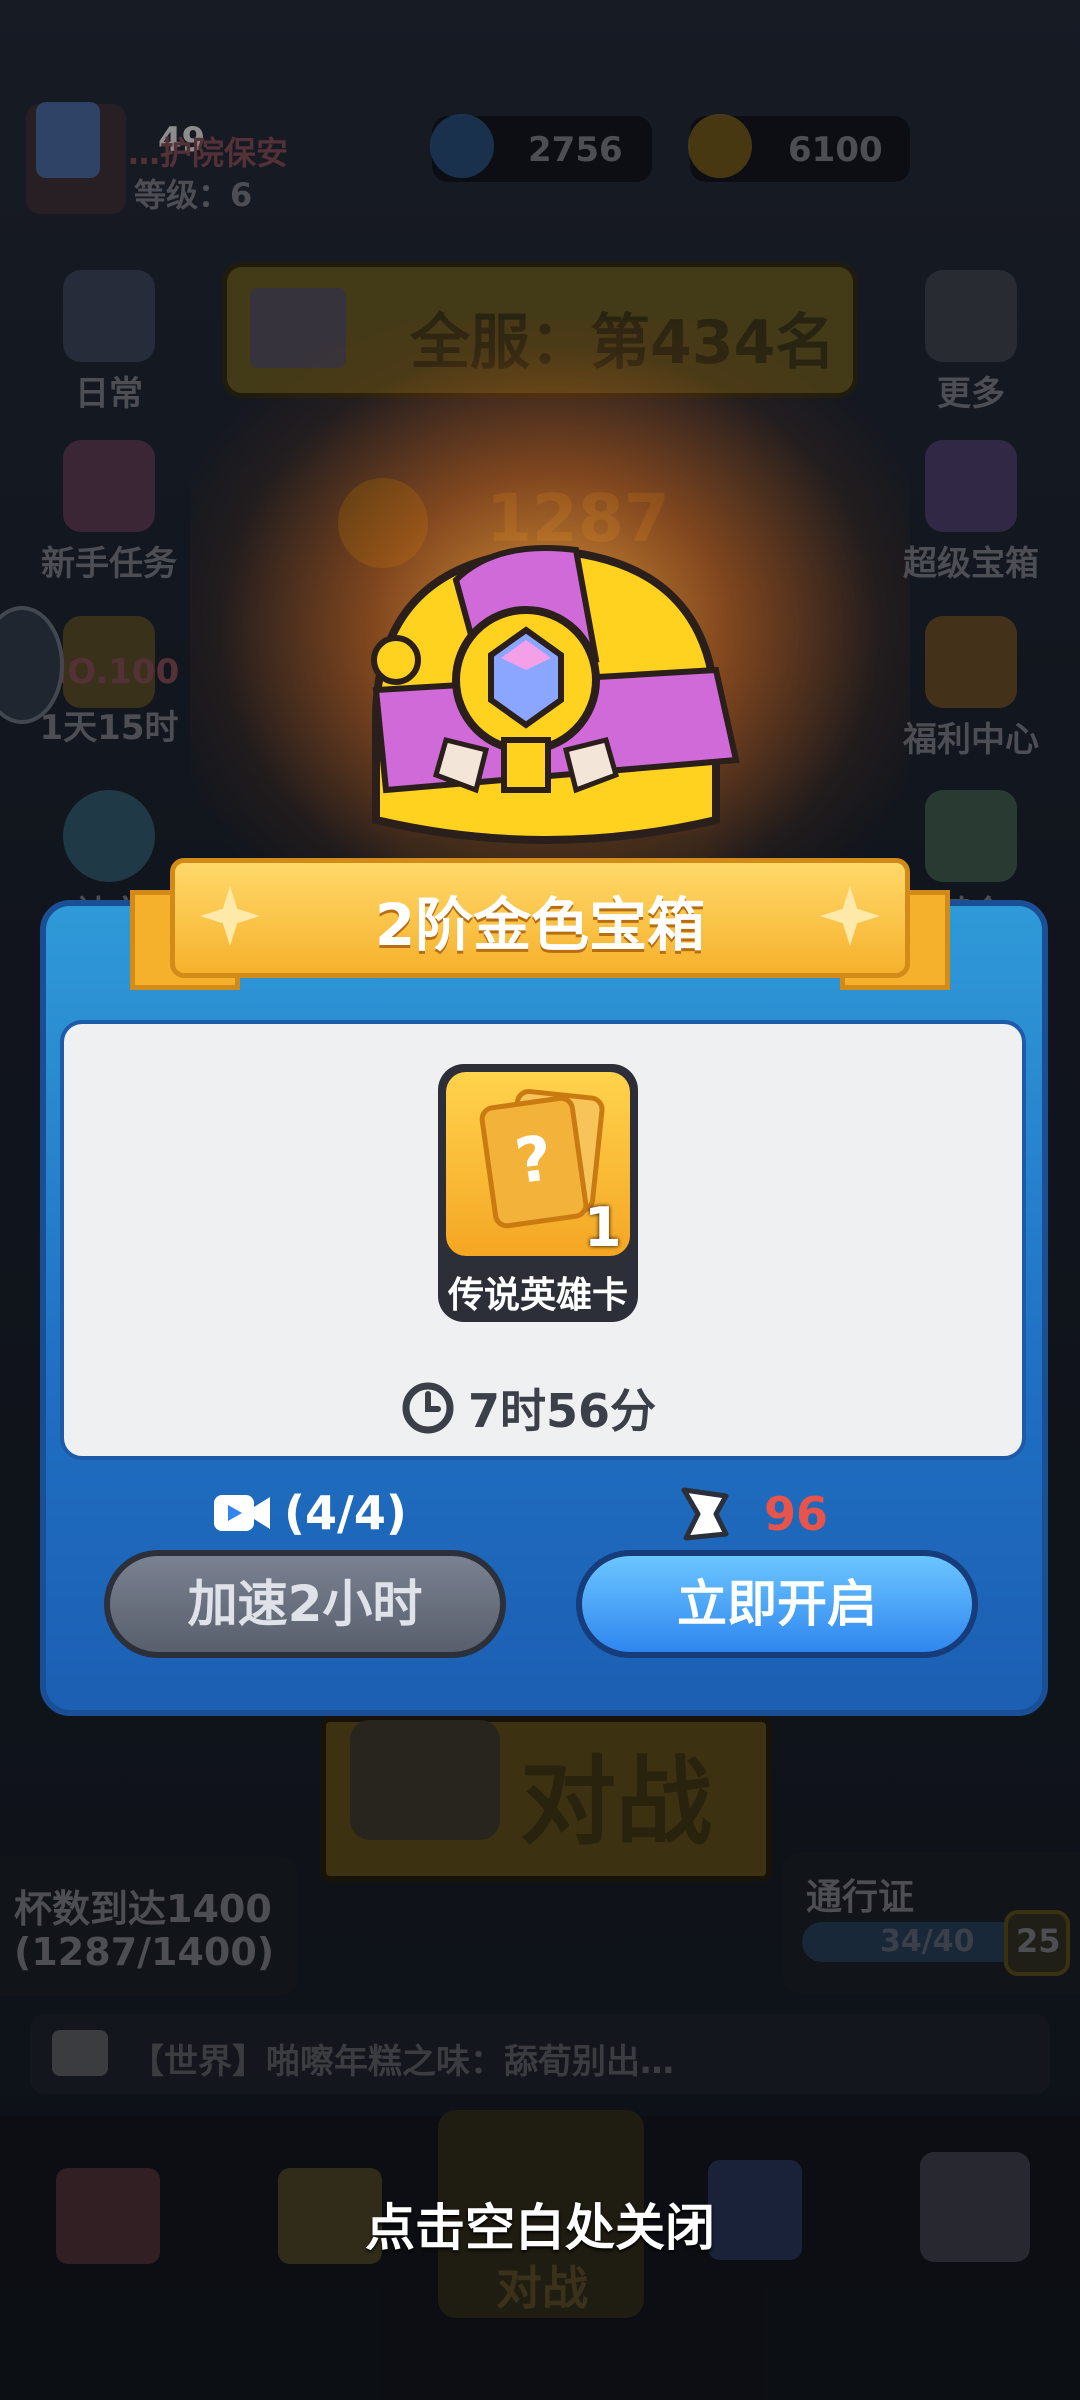  Describe the element at coordinates (777, 1604) in the screenshot. I see `open-now-button: 立即开启` at that location.